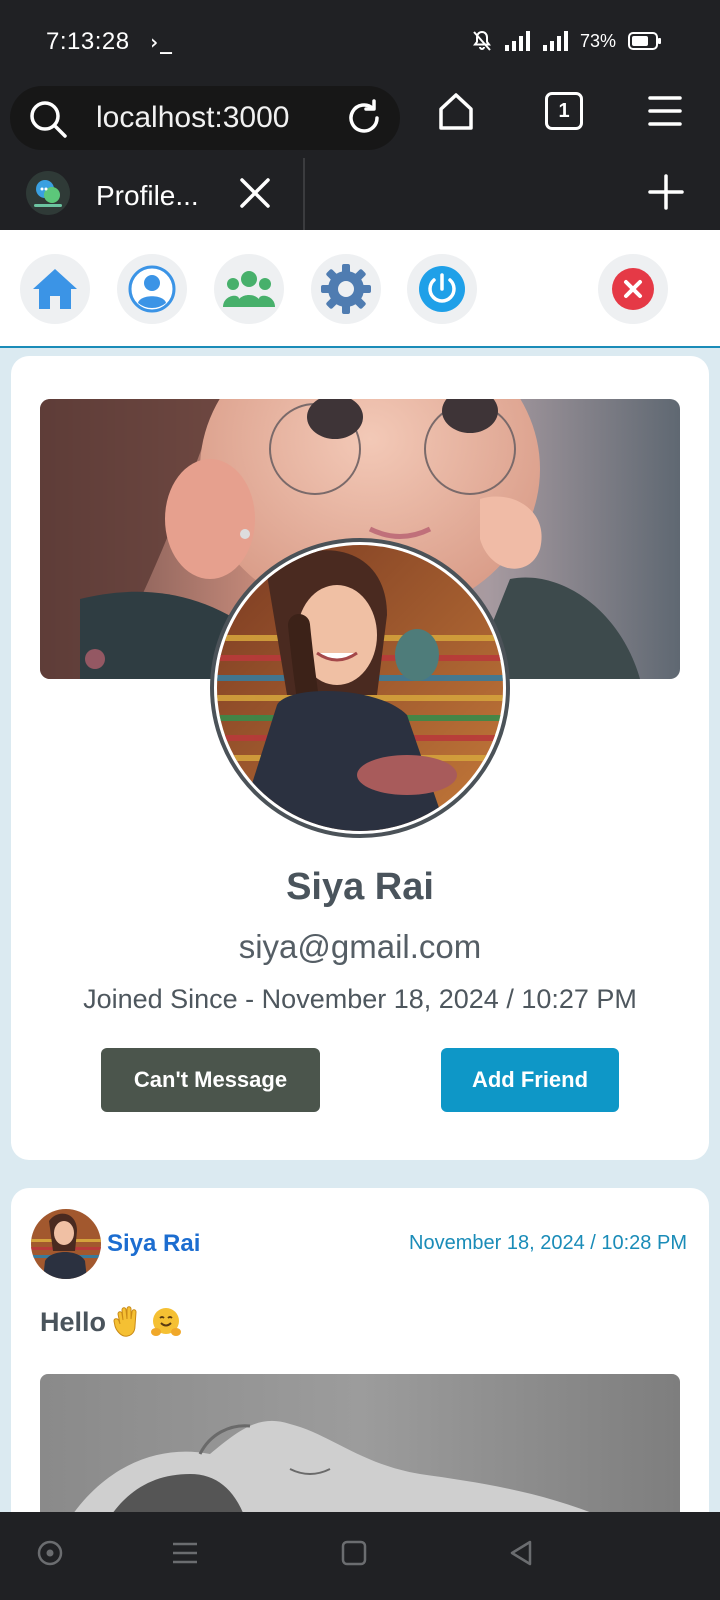 The image size is (720, 1600). I want to click on android-home-icon, so click(354, 1553).